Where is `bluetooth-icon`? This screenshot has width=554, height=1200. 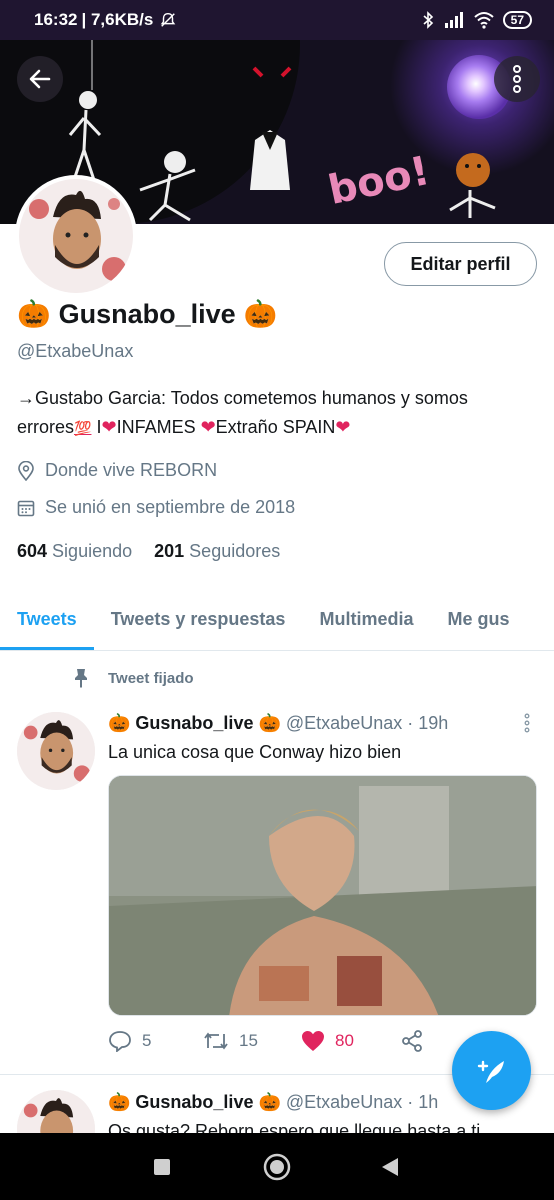
bluetooth-icon is located at coordinates (428, 20).